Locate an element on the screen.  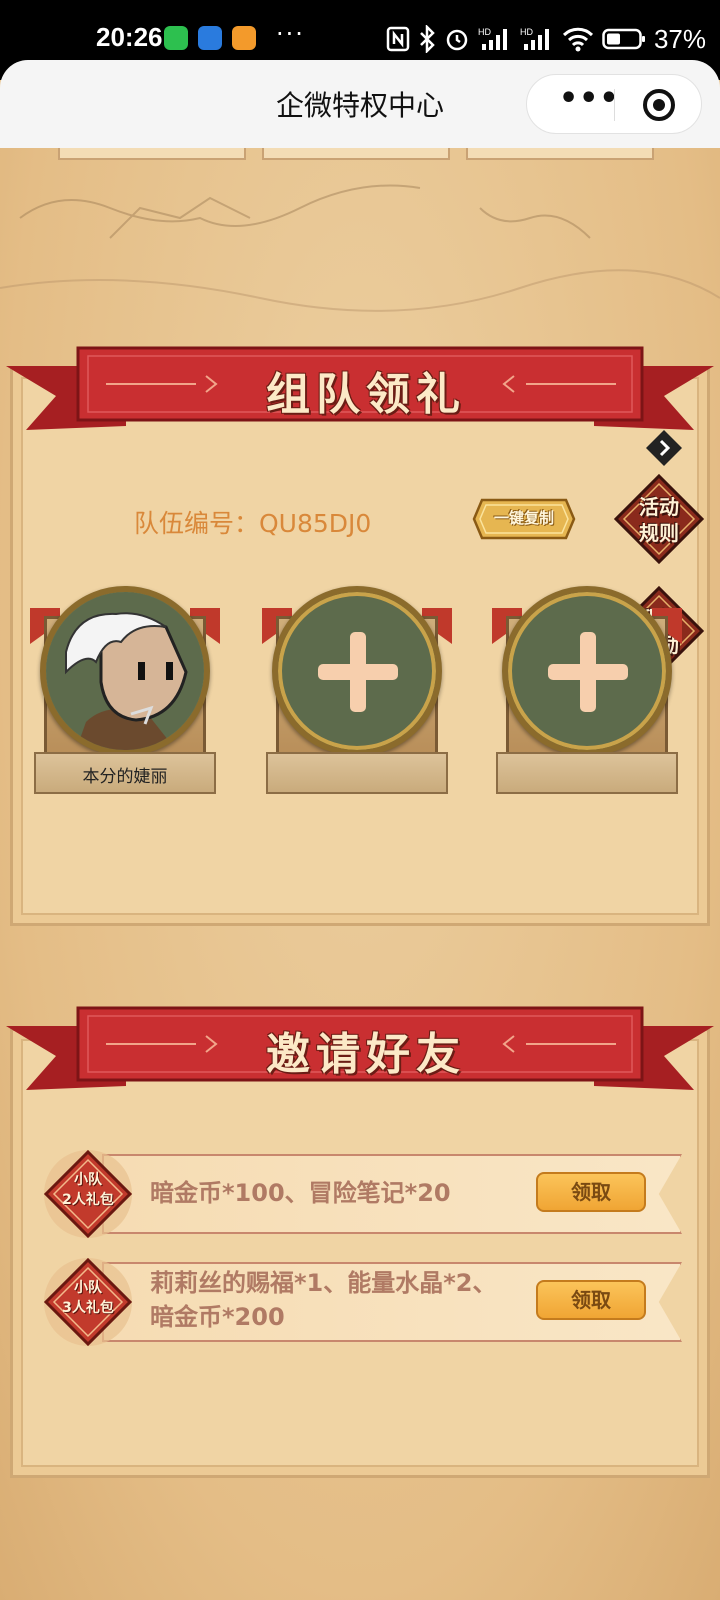
more-options-button: ••• is located at coordinates (589, 98).